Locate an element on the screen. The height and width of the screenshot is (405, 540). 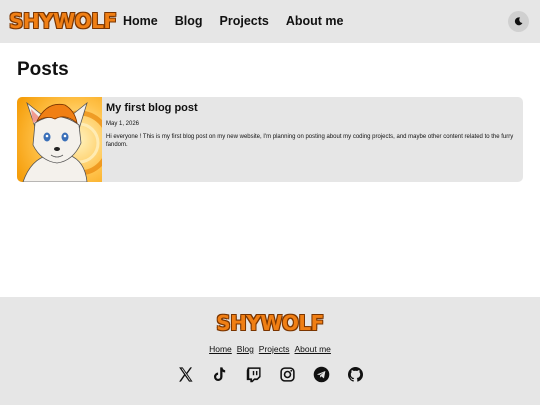
moon-icon is located at coordinates (518, 21).